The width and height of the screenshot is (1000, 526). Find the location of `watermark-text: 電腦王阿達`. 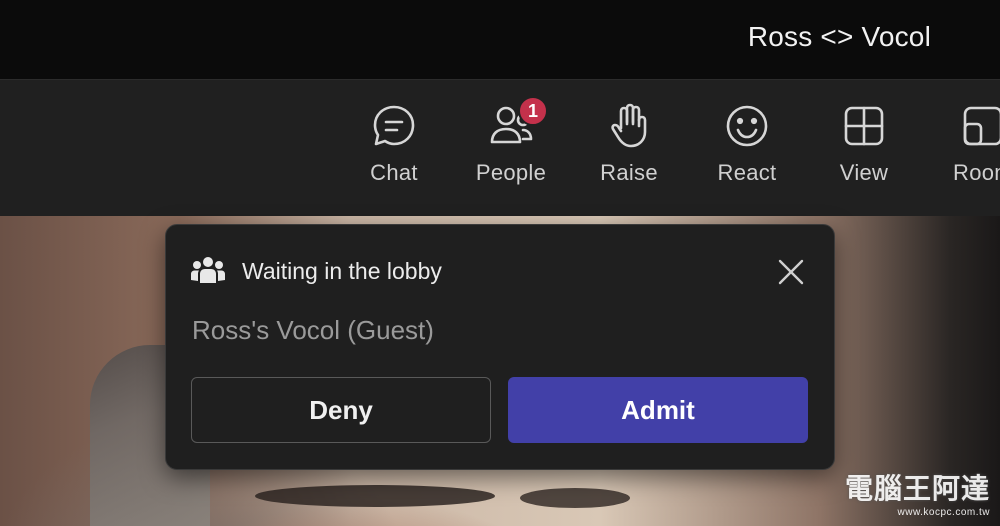

watermark-text: 電腦王阿達 is located at coordinates (917, 488).